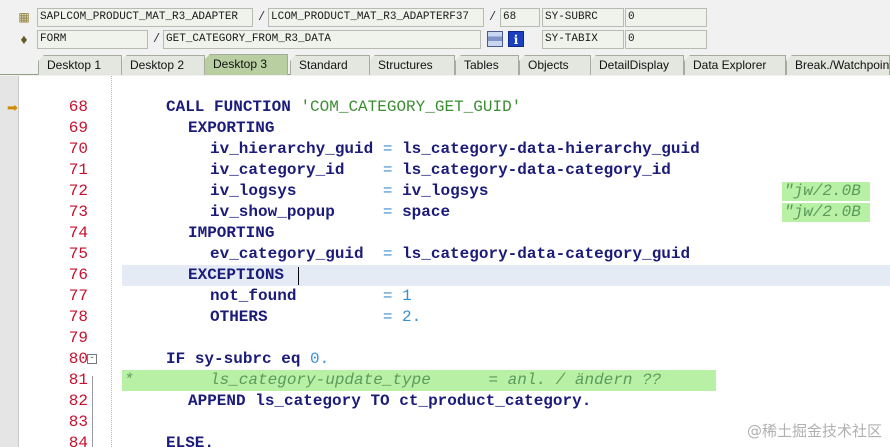 The image size is (890, 447). I want to click on line-number: 72, so click(78, 191).